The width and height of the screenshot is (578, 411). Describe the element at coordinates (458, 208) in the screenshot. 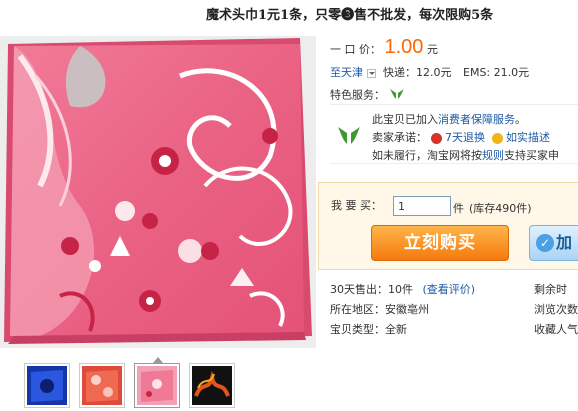

I see `quantity-unit: 件` at that location.